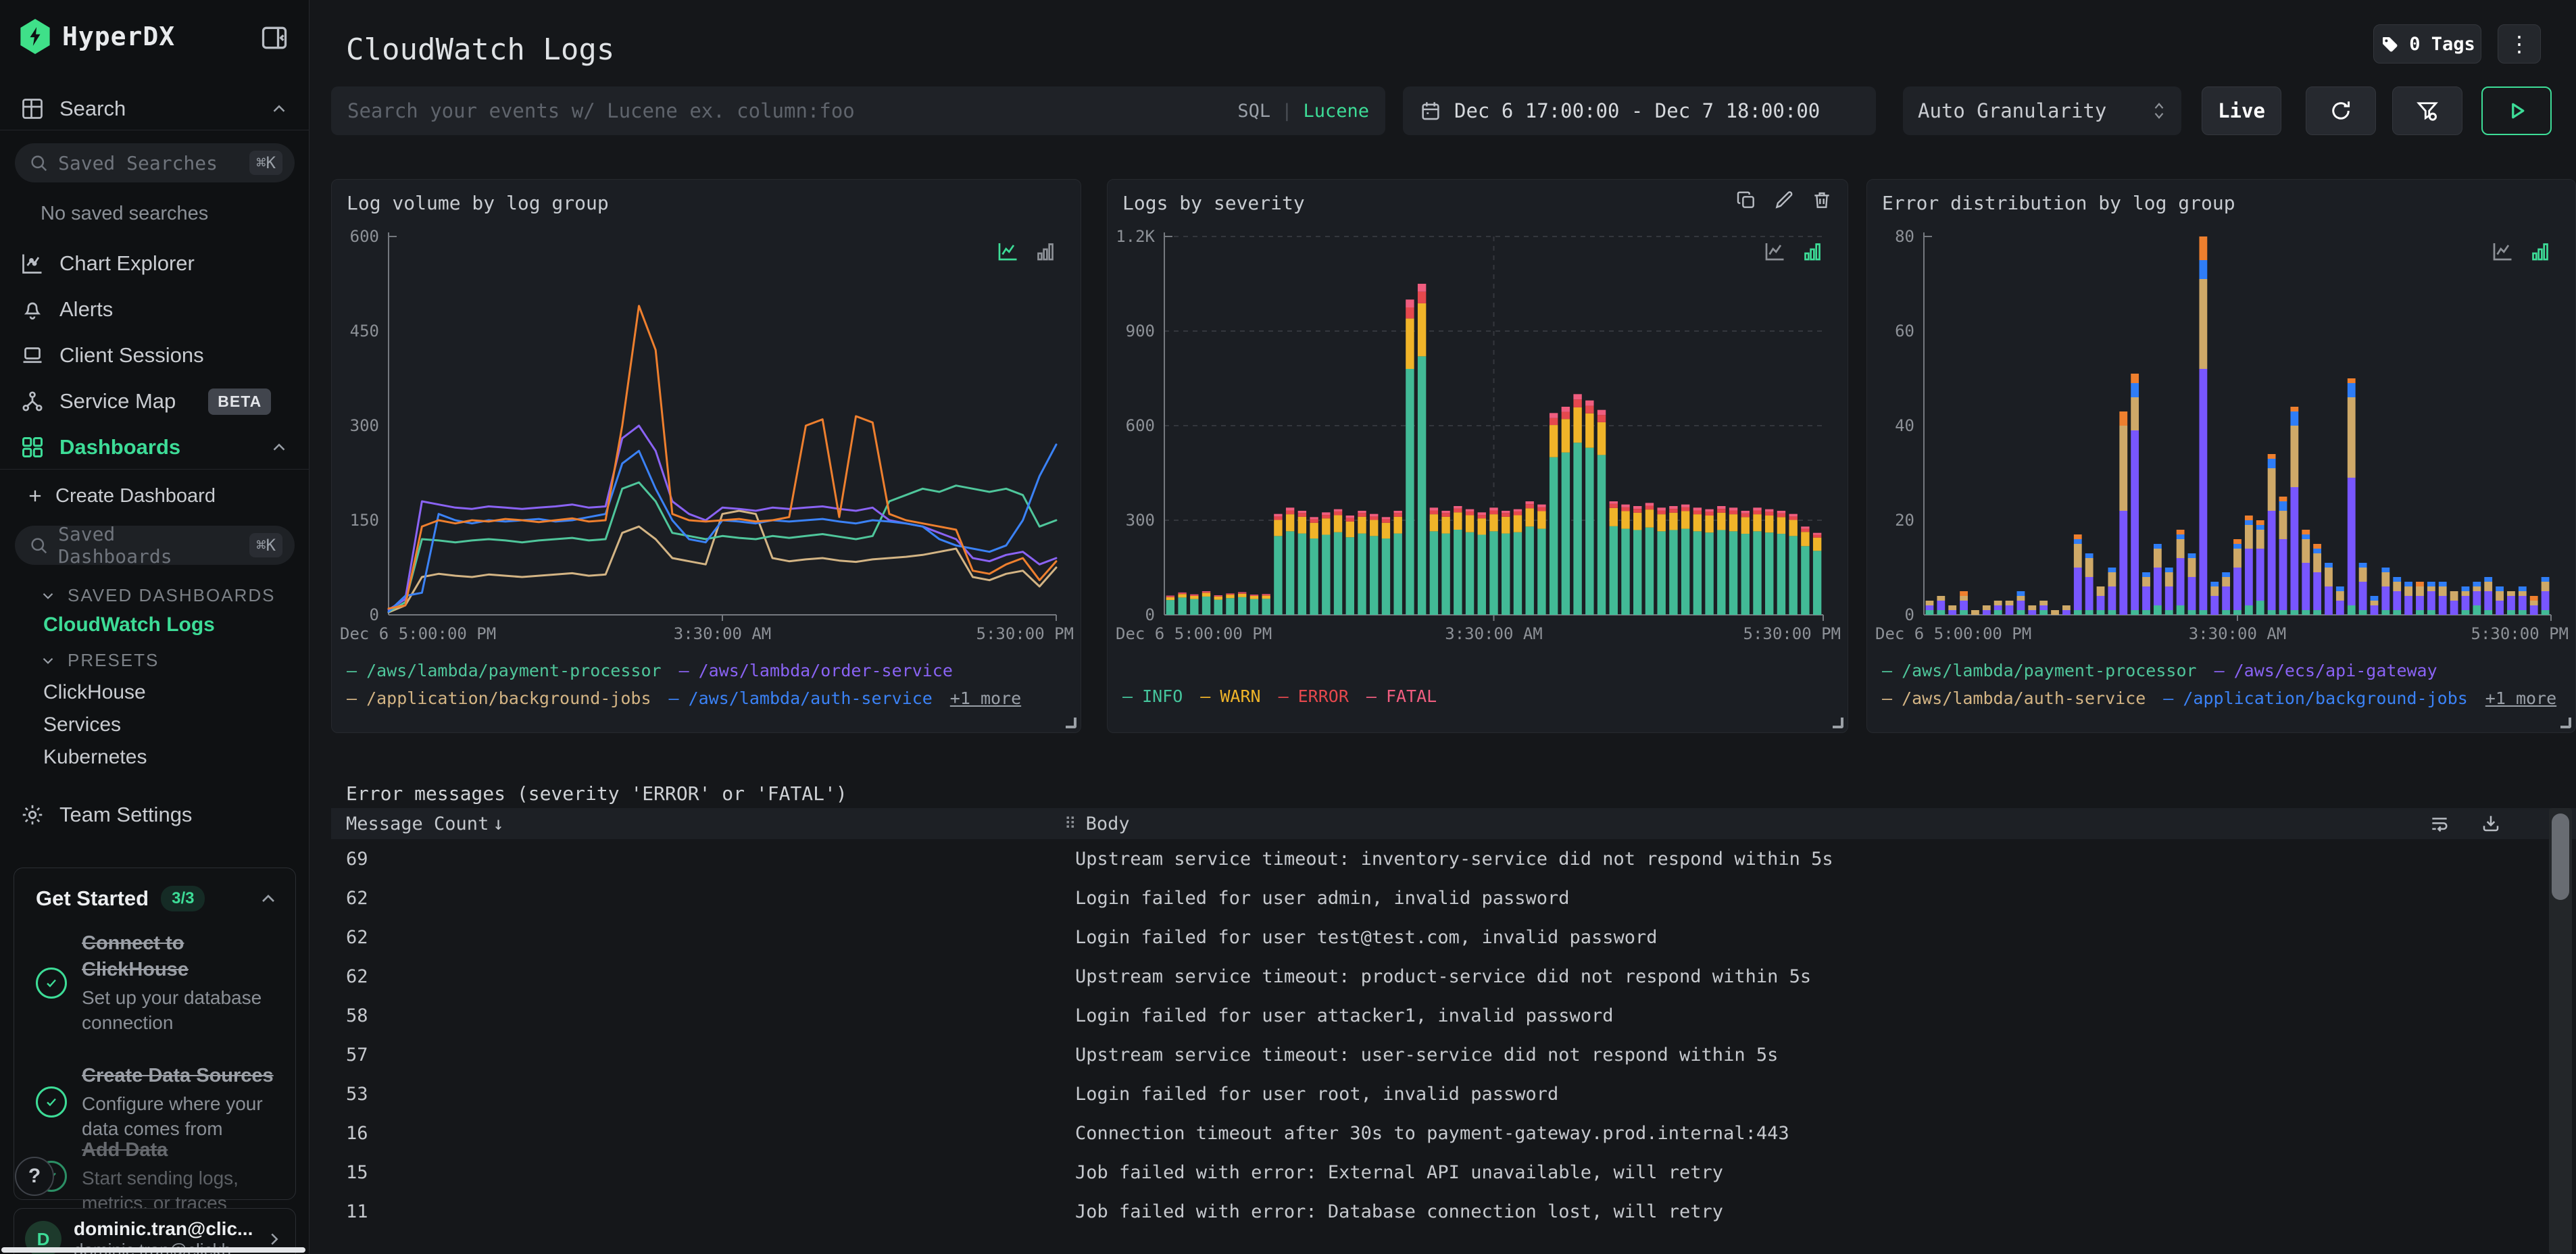 The height and width of the screenshot is (1254, 2576). Describe the element at coordinates (2440, 823) in the screenshot. I see `wrap-text-icon` at that location.